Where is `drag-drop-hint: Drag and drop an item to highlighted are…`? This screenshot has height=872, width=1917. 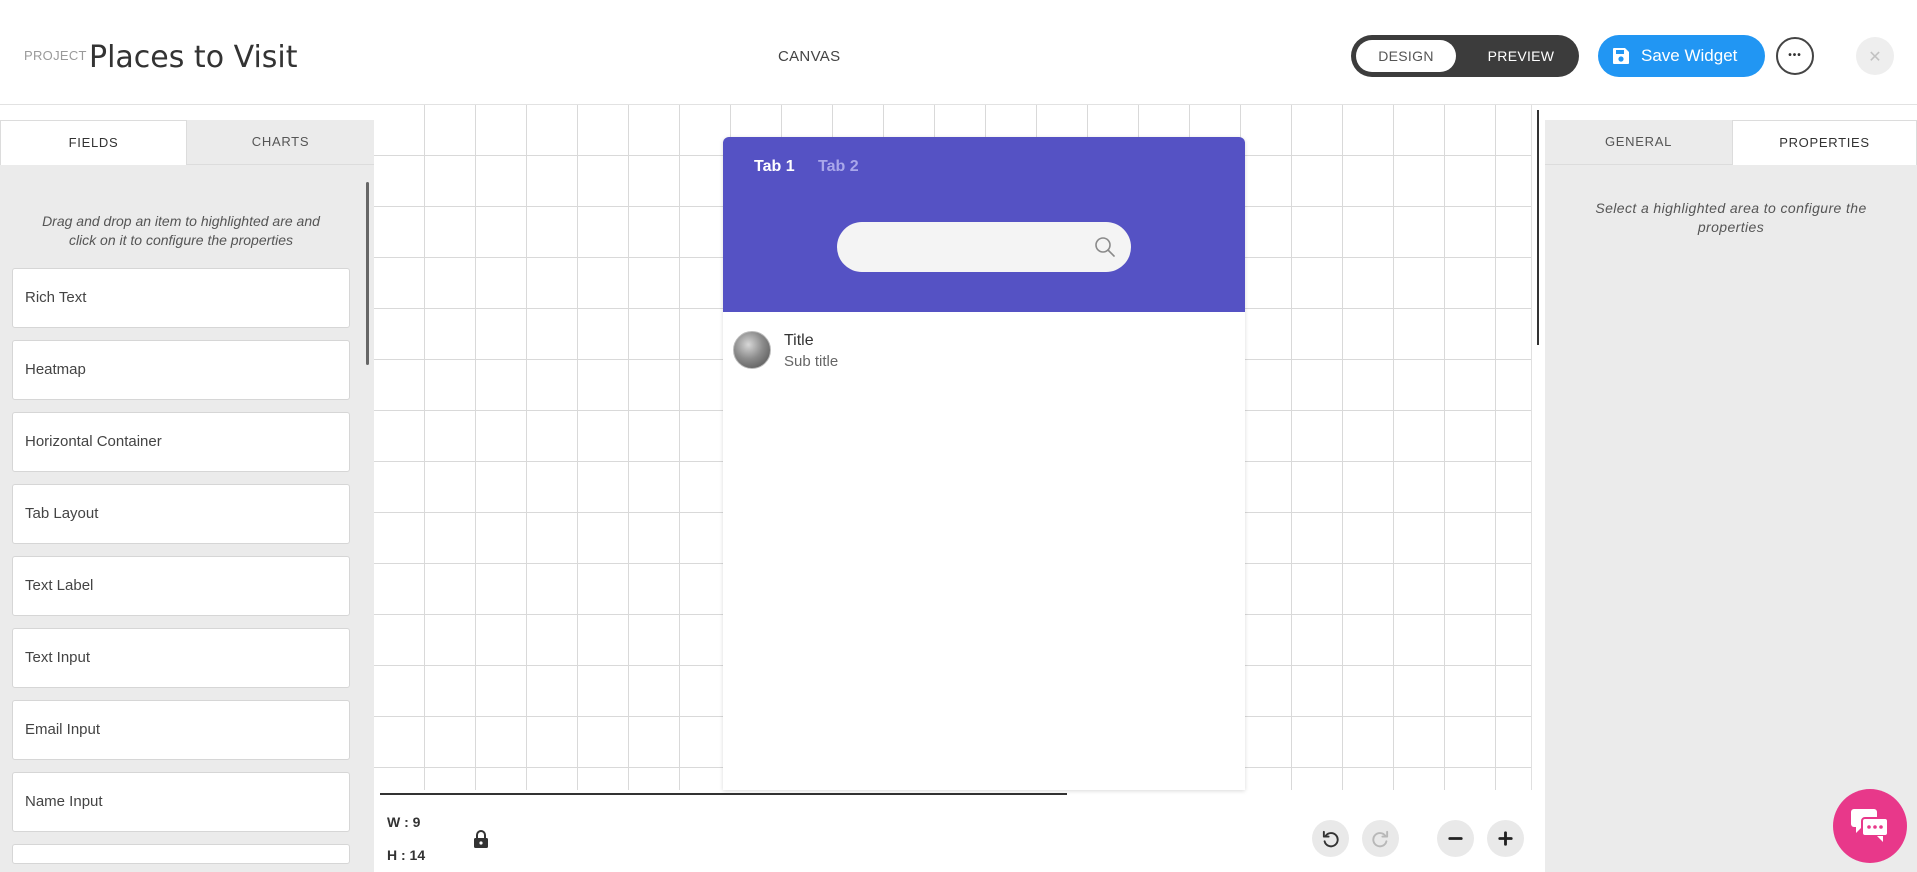 drag-drop-hint: Drag and drop an item to highlighted are… is located at coordinates (181, 230).